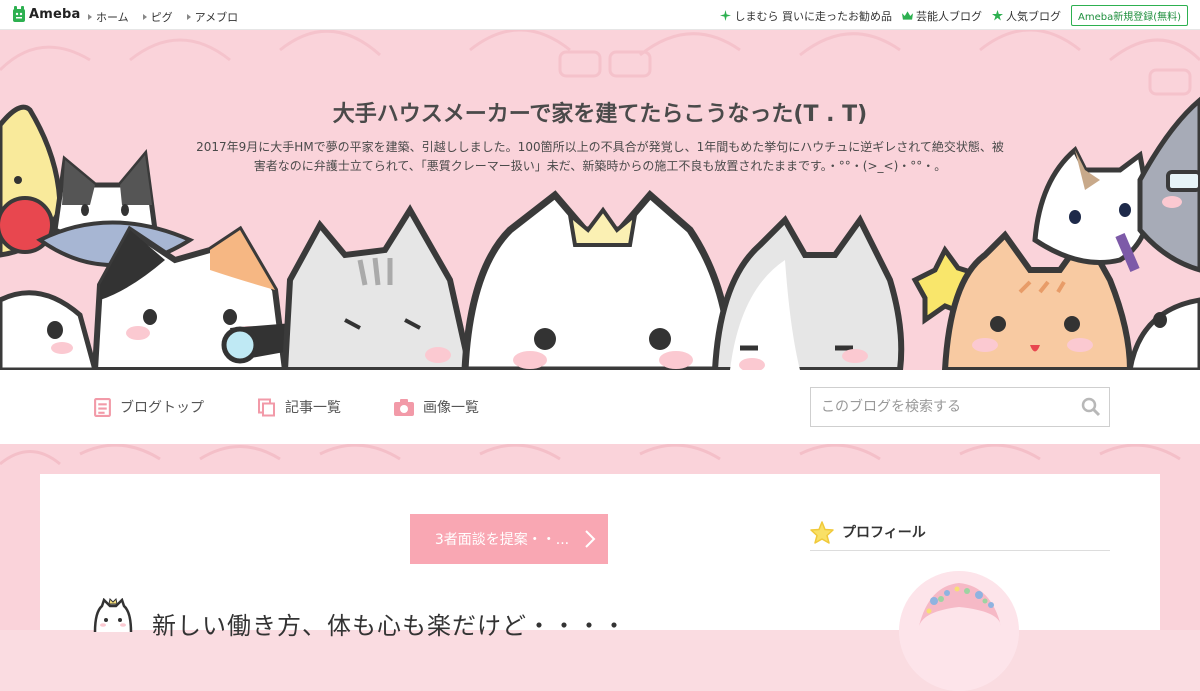 This screenshot has height=691, width=1200. Describe the element at coordinates (600, 407) in the screenshot. I see `blog-nav: ブログトップ 記事一覧 画像一覧` at that location.